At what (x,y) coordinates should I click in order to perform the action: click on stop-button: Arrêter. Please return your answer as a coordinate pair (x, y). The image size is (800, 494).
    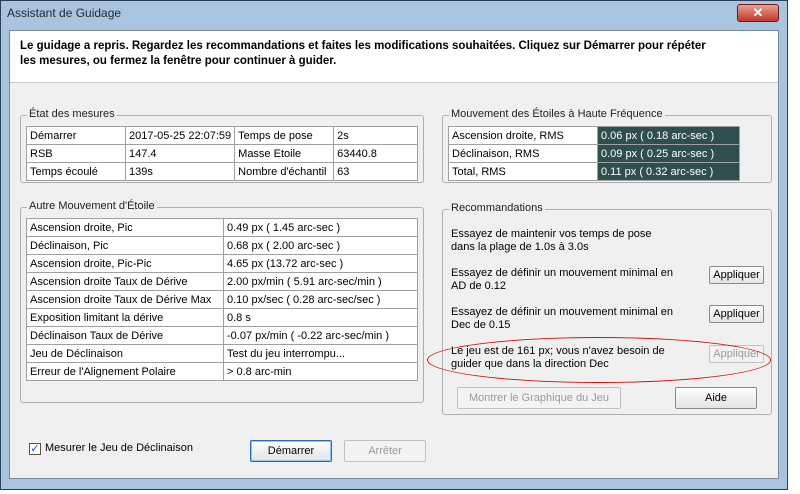
    Looking at the image, I should click on (385, 451).